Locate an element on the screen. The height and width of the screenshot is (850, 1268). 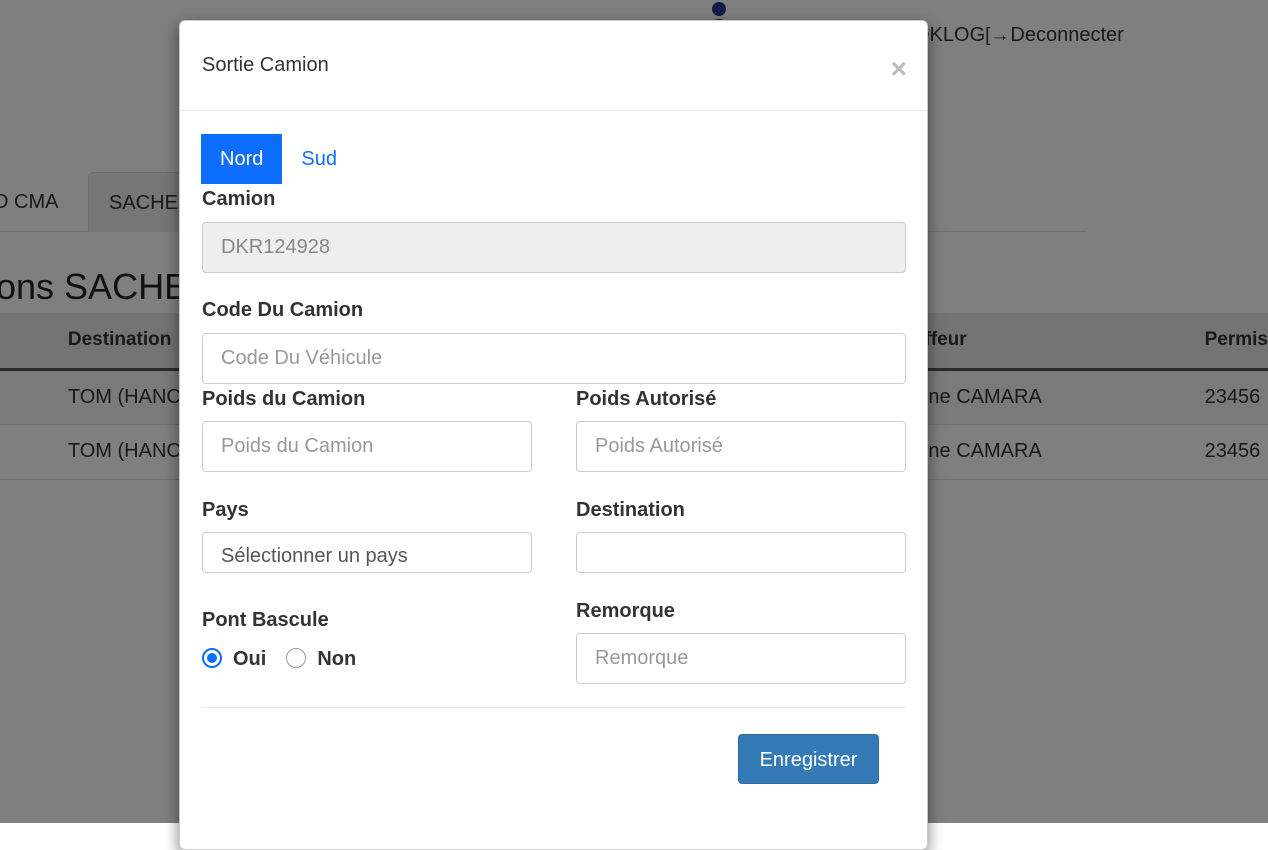
remorque-input is located at coordinates (741, 658).